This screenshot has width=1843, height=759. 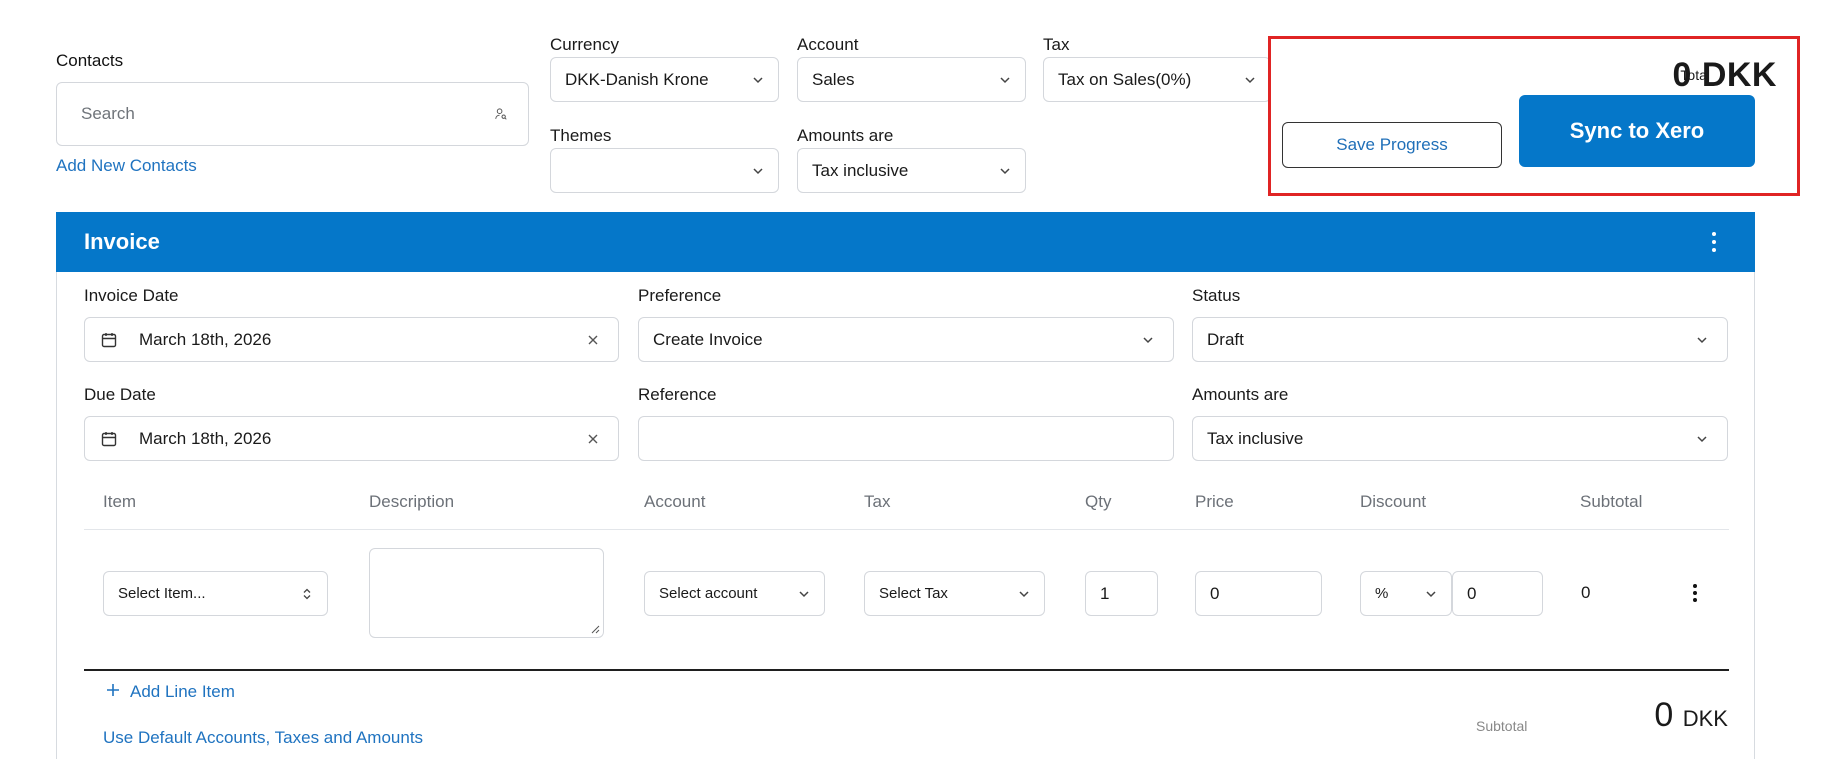 I want to click on column-header-price: Price, so click(x=1214, y=501).